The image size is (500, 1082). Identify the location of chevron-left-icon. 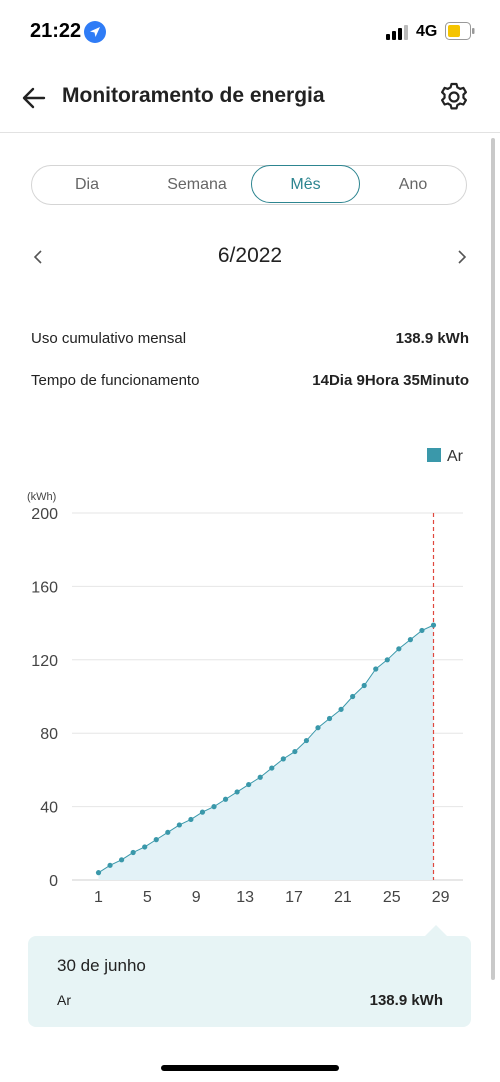
(38, 257).